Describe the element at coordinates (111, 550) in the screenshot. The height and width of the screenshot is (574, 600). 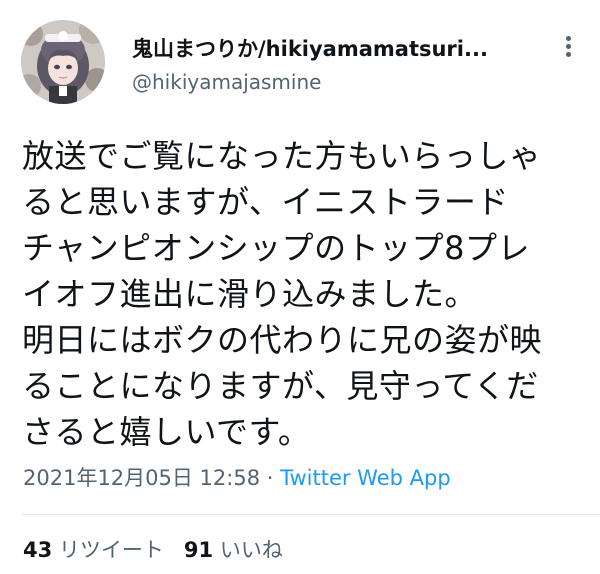
I see `retweets-label: リツイート` at that location.